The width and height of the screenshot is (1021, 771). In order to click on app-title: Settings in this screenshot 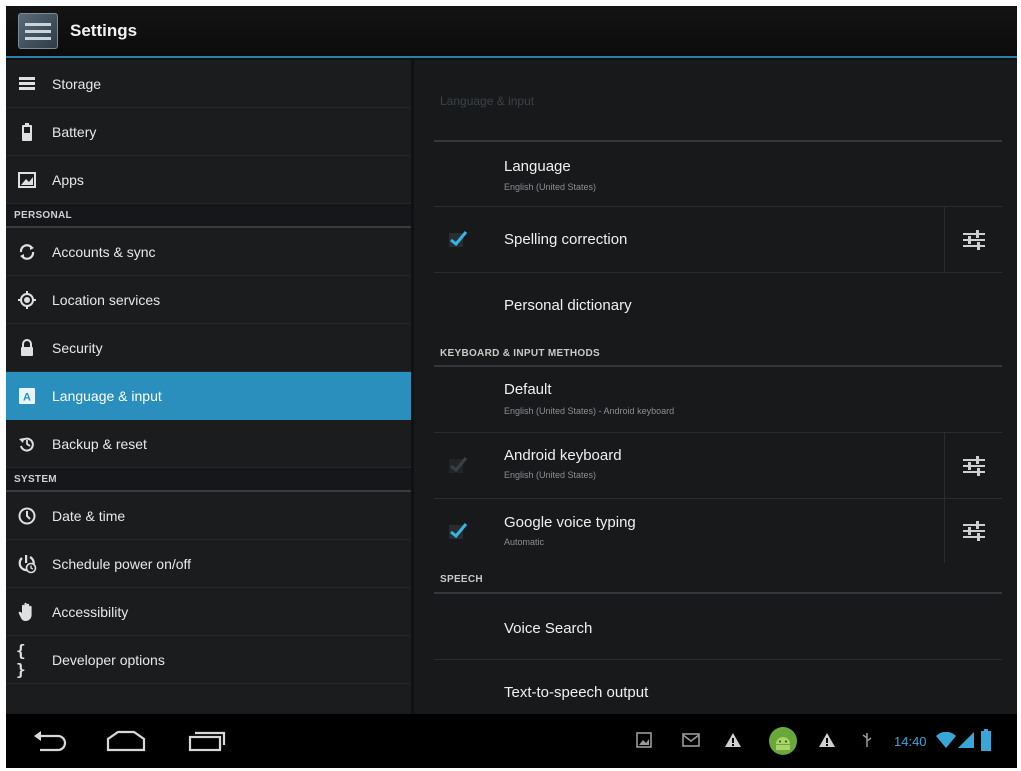, I will do `click(104, 30)`.